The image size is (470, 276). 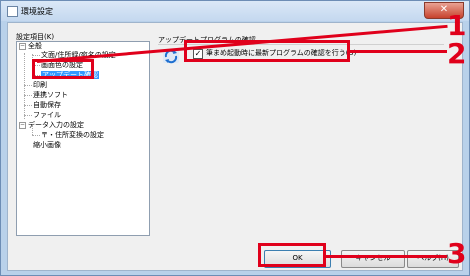 What do you see at coordinates (40, 85) in the screenshot?
I see `tree-node-print: 印刷` at bounding box center [40, 85].